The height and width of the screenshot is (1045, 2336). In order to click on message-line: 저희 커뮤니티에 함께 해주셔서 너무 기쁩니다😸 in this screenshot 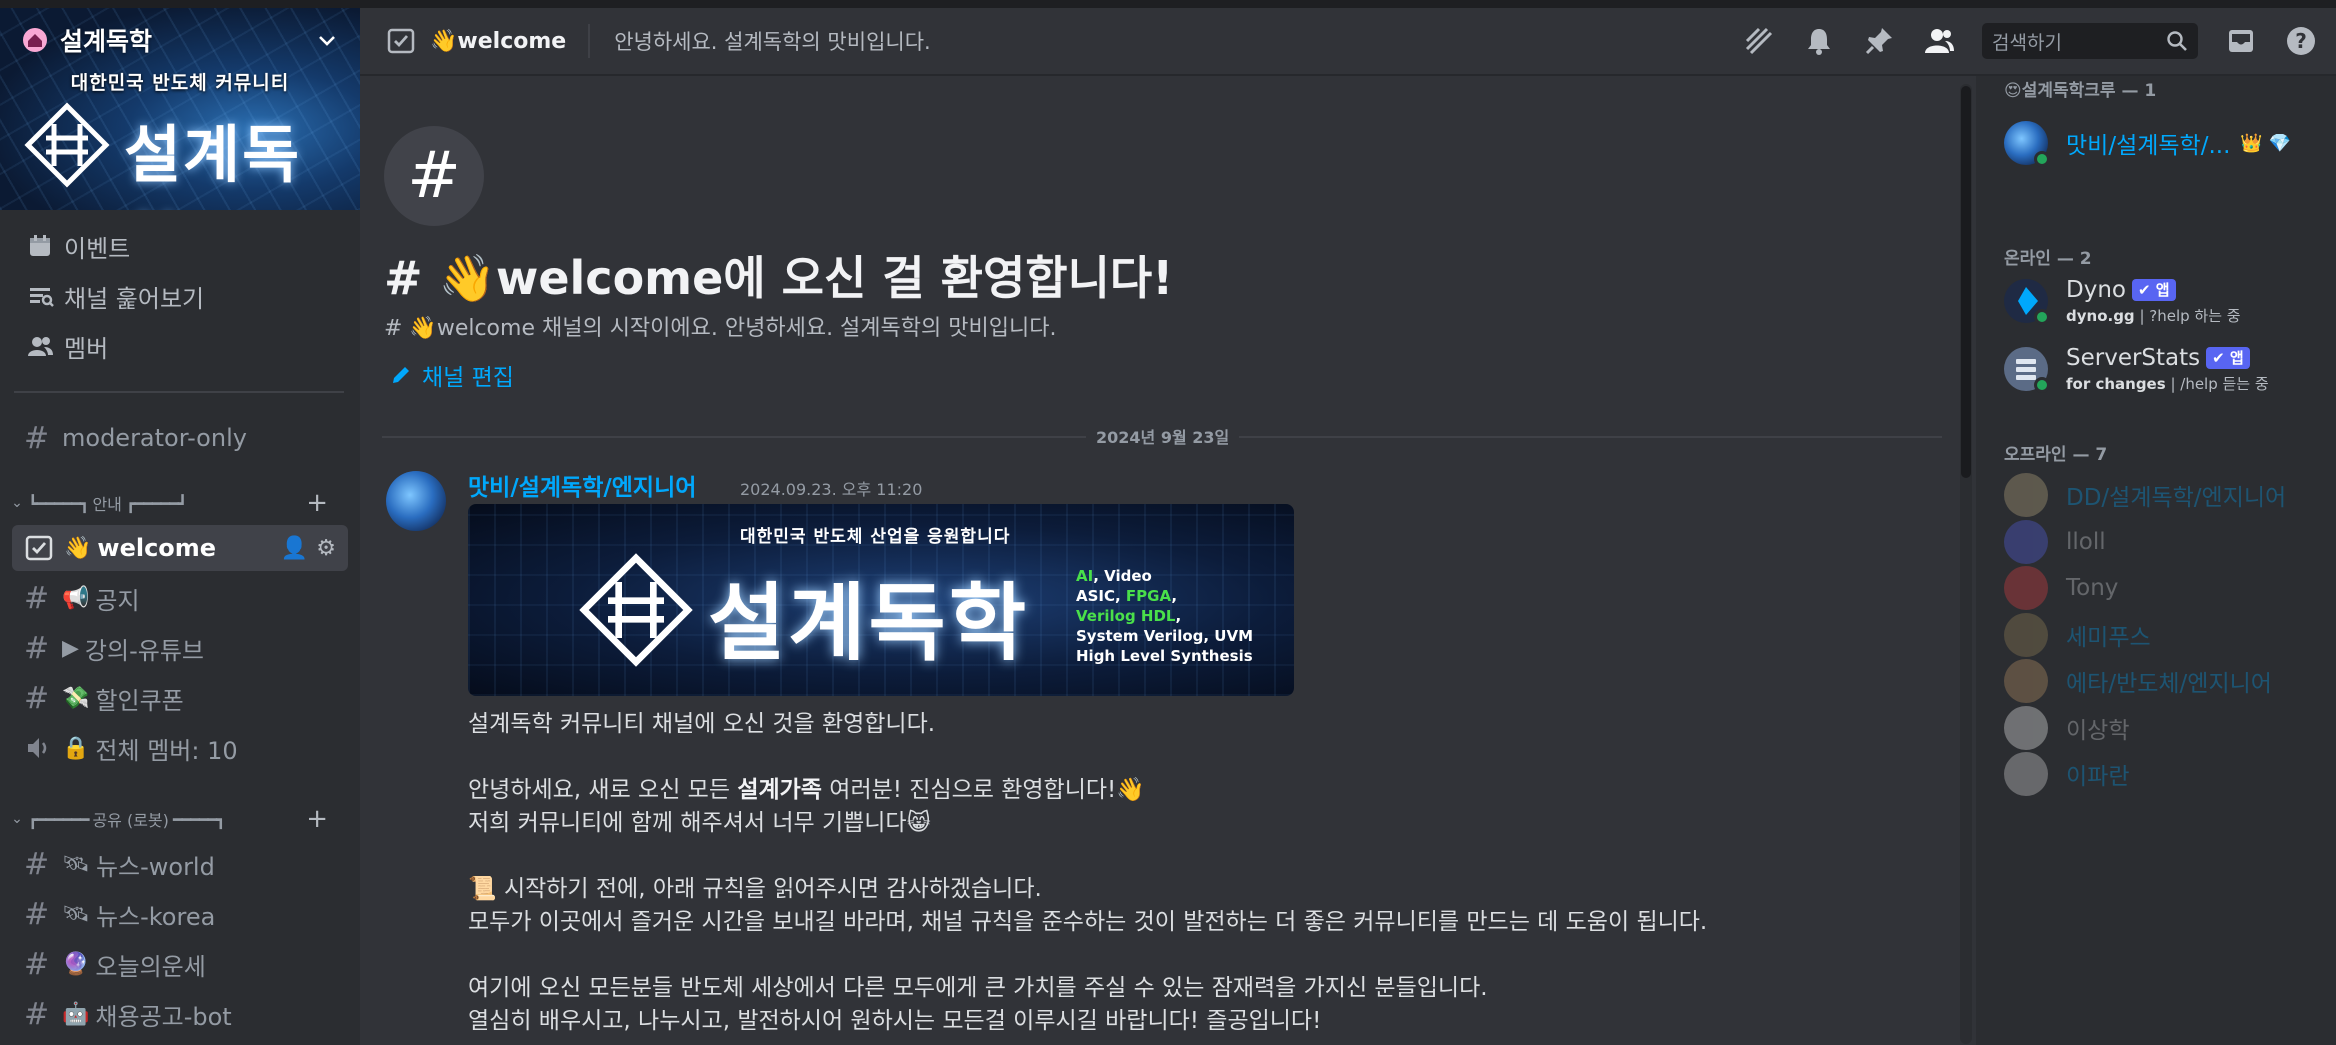, I will do `click(1198, 823)`.